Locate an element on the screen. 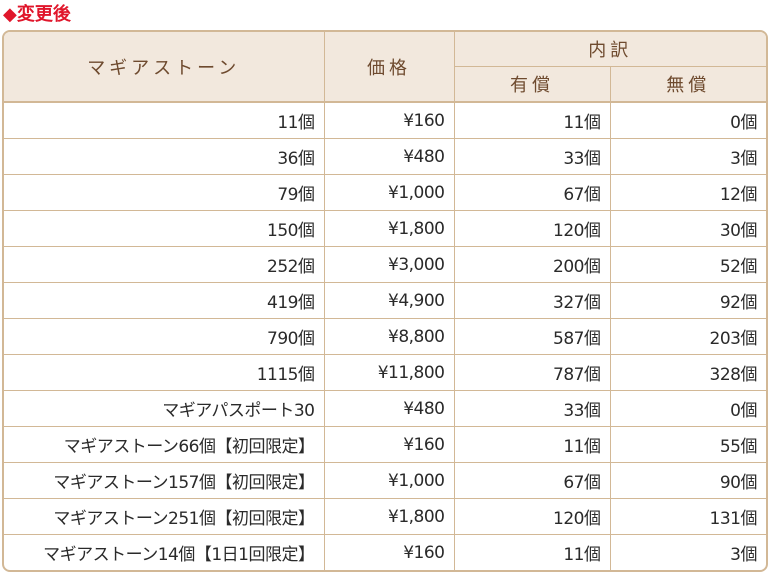 The height and width of the screenshot is (572, 768). table-row: 36個 ¥480 33個 3個 is located at coordinates (385, 156).